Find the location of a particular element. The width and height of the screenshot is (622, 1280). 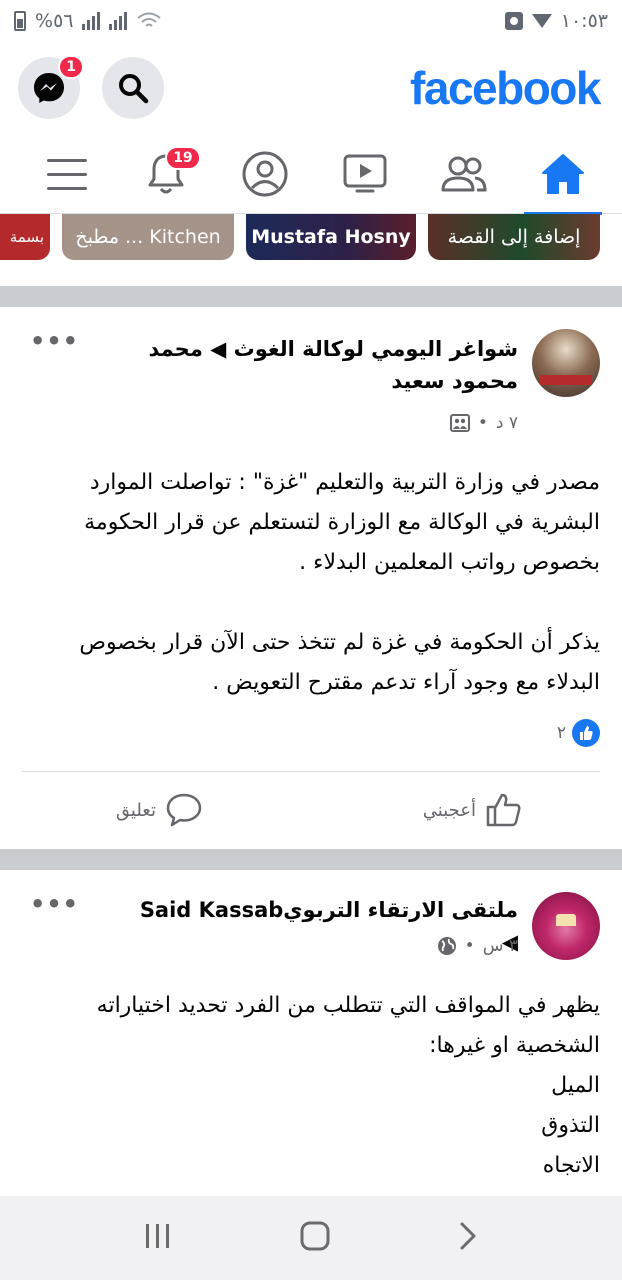

tab-watch is located at coordinates (365, 174).